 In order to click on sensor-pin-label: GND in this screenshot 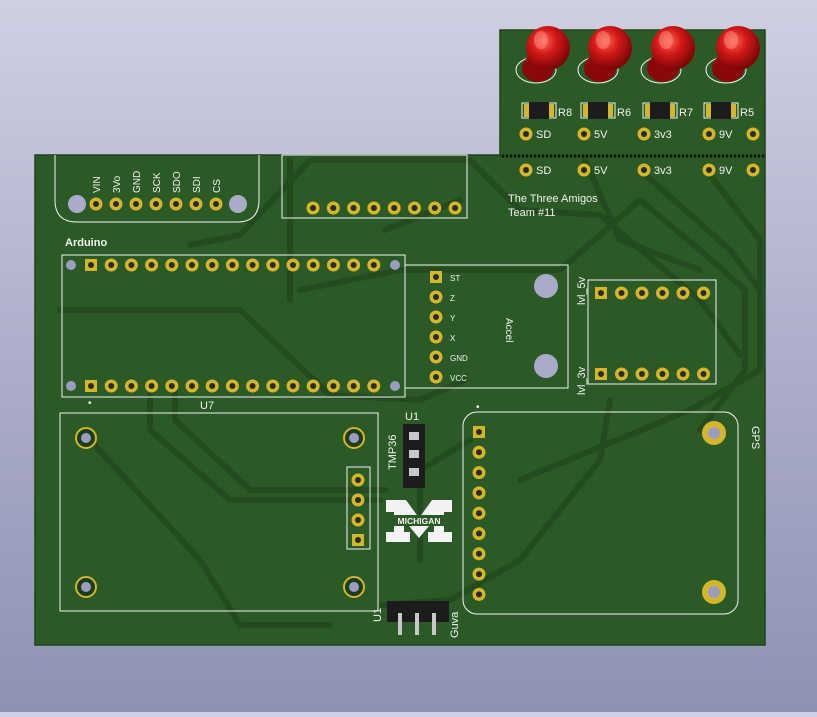, I will do `click(137, 182)`.